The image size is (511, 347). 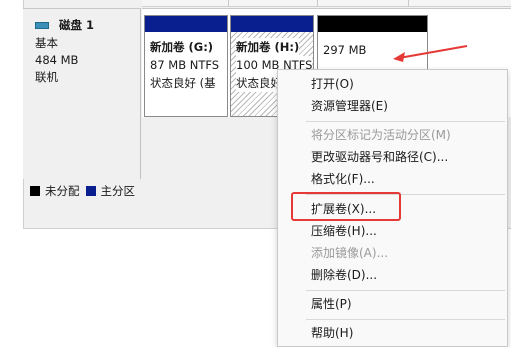 I want to click on partition-g-bar, so click(x=186, y=24).